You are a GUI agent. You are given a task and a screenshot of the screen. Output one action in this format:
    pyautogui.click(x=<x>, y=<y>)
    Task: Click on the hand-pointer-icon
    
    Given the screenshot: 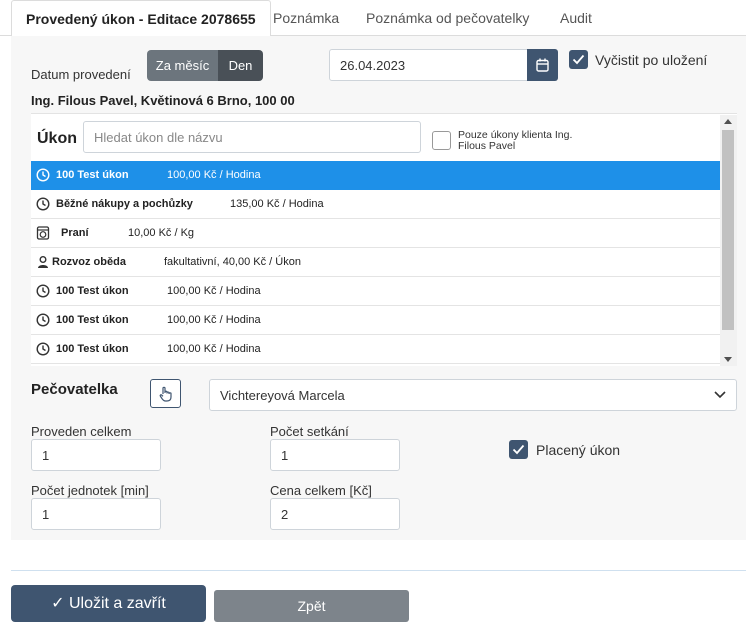 What is the action you would take?
    pyautogui.click(x=165, y=394)
    